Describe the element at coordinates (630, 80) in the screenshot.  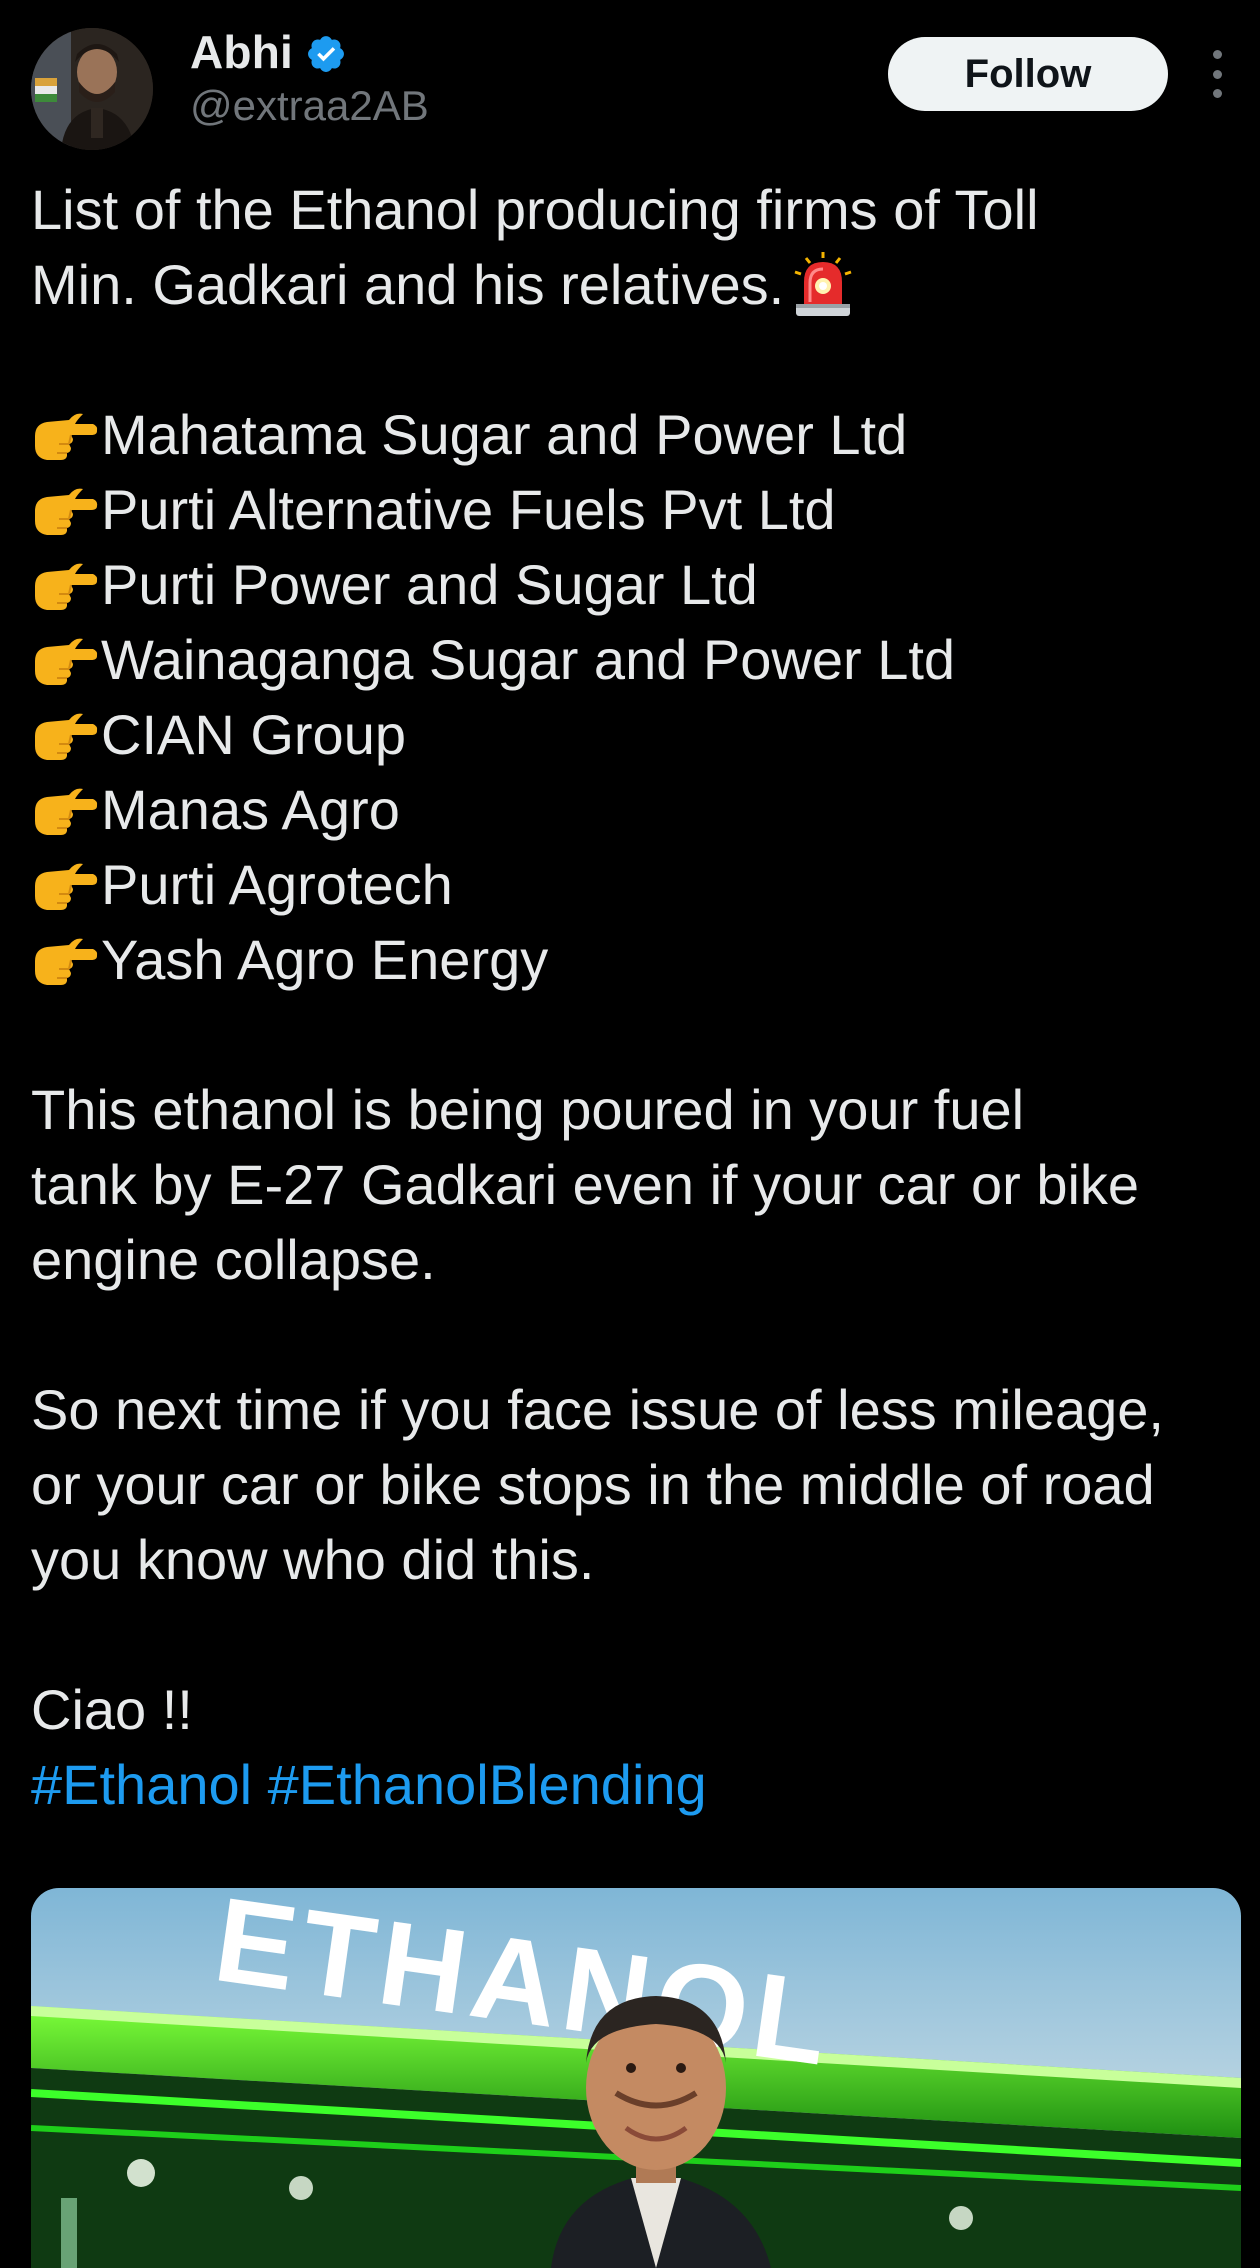
I see `tweet-header: Abhi @extraa2AB Follow` at that location.